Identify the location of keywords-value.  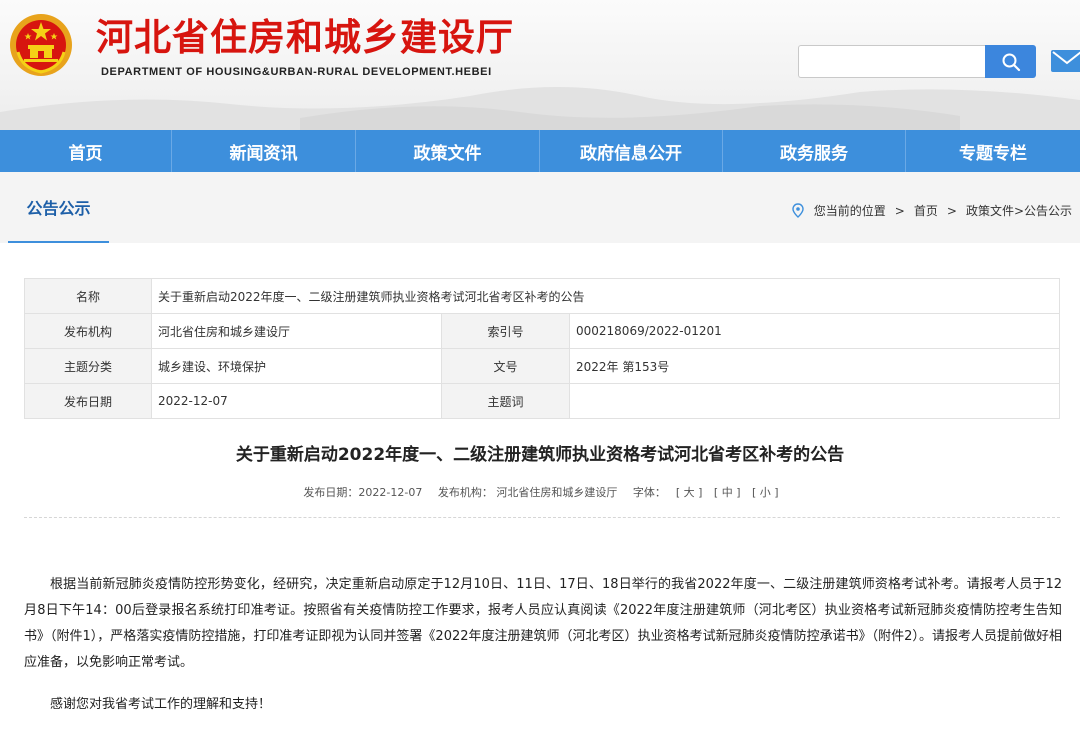
(814, 401).